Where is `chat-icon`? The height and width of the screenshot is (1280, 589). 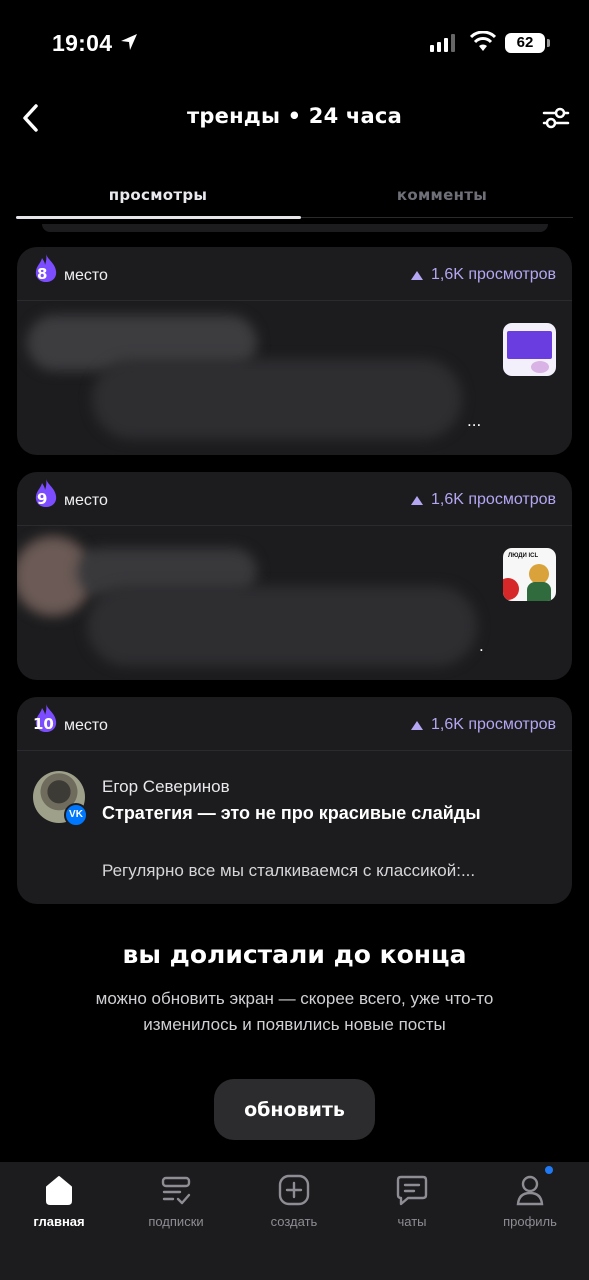
chat-icon is located at coordinates (412, 1190).